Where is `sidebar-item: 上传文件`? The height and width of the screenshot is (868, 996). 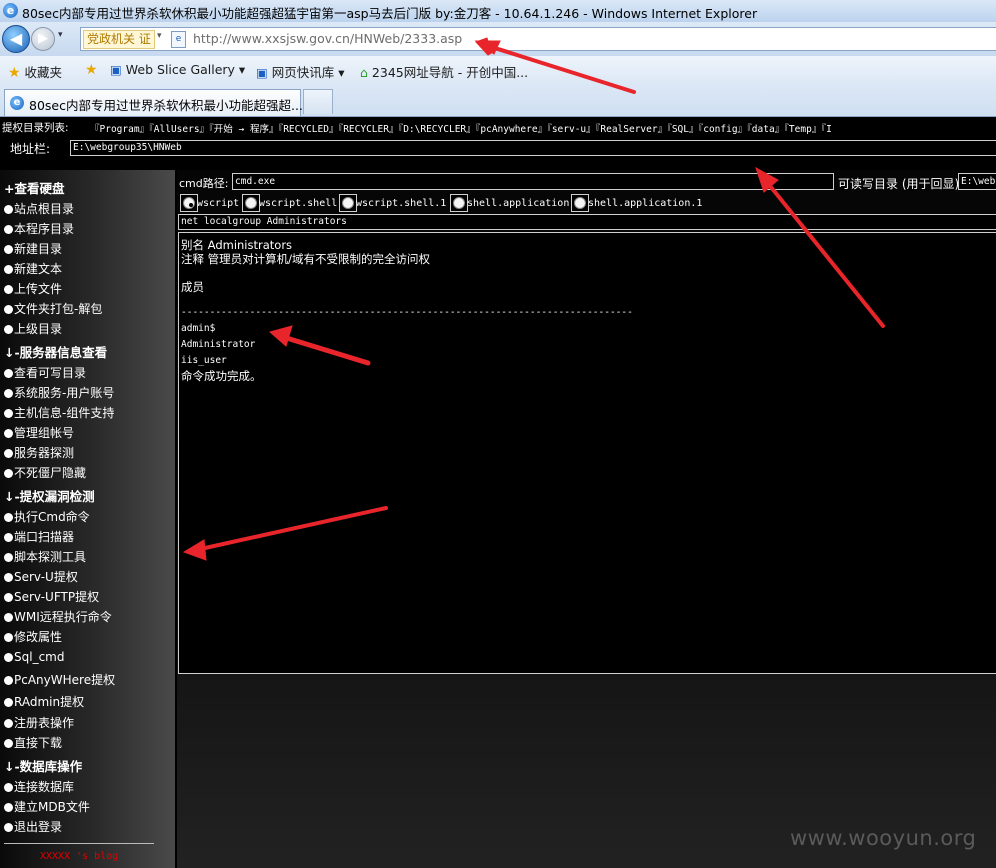
sidebar-item: 上传文件 is located at coordinates (33, 288).